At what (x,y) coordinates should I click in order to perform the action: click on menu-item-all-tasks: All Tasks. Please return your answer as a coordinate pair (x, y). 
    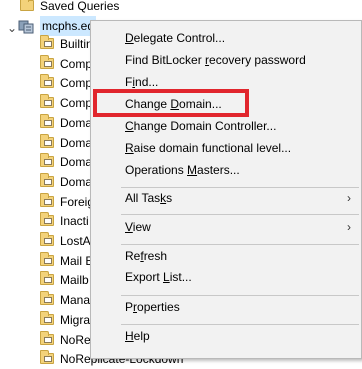
    Looking at the image, I should click on (148, 198).